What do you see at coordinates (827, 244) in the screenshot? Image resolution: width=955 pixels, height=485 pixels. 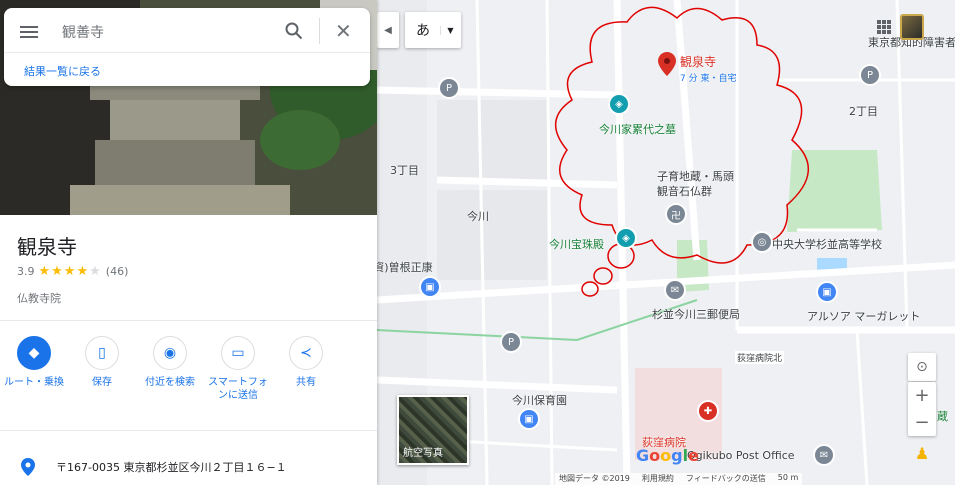 I see `poi-label: 中央大学杉並高等学校` at bounding box center [827, 244].